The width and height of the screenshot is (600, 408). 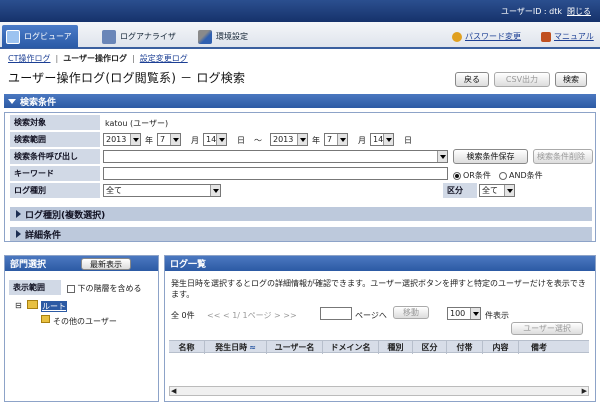 What do you see at coordinates (531, 11) in the screenshot?
I see `user-id-label: ユーザーID : dtk` at bounding box center [531, 11].